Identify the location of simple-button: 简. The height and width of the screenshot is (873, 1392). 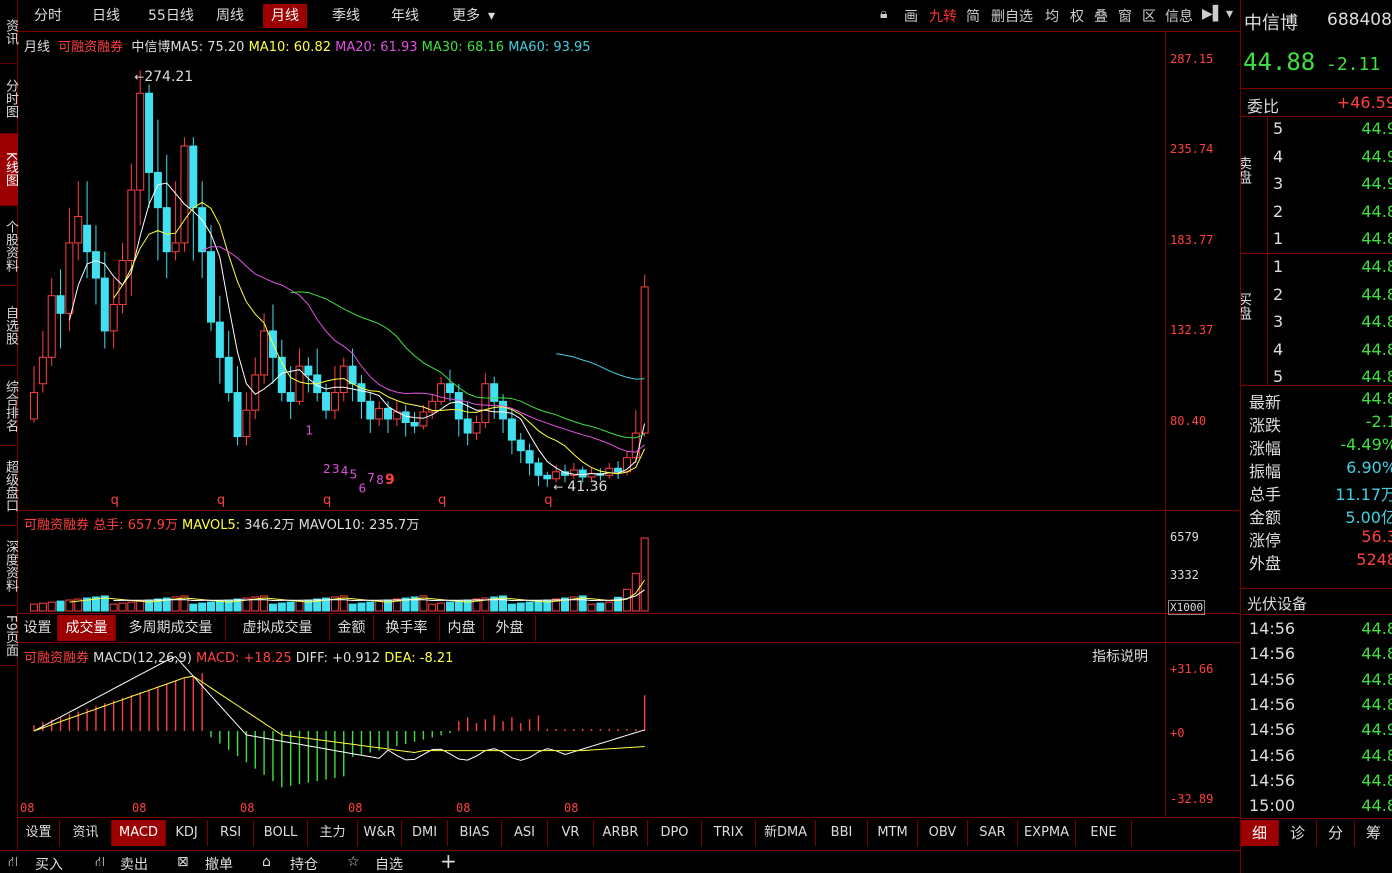
(973, 16).